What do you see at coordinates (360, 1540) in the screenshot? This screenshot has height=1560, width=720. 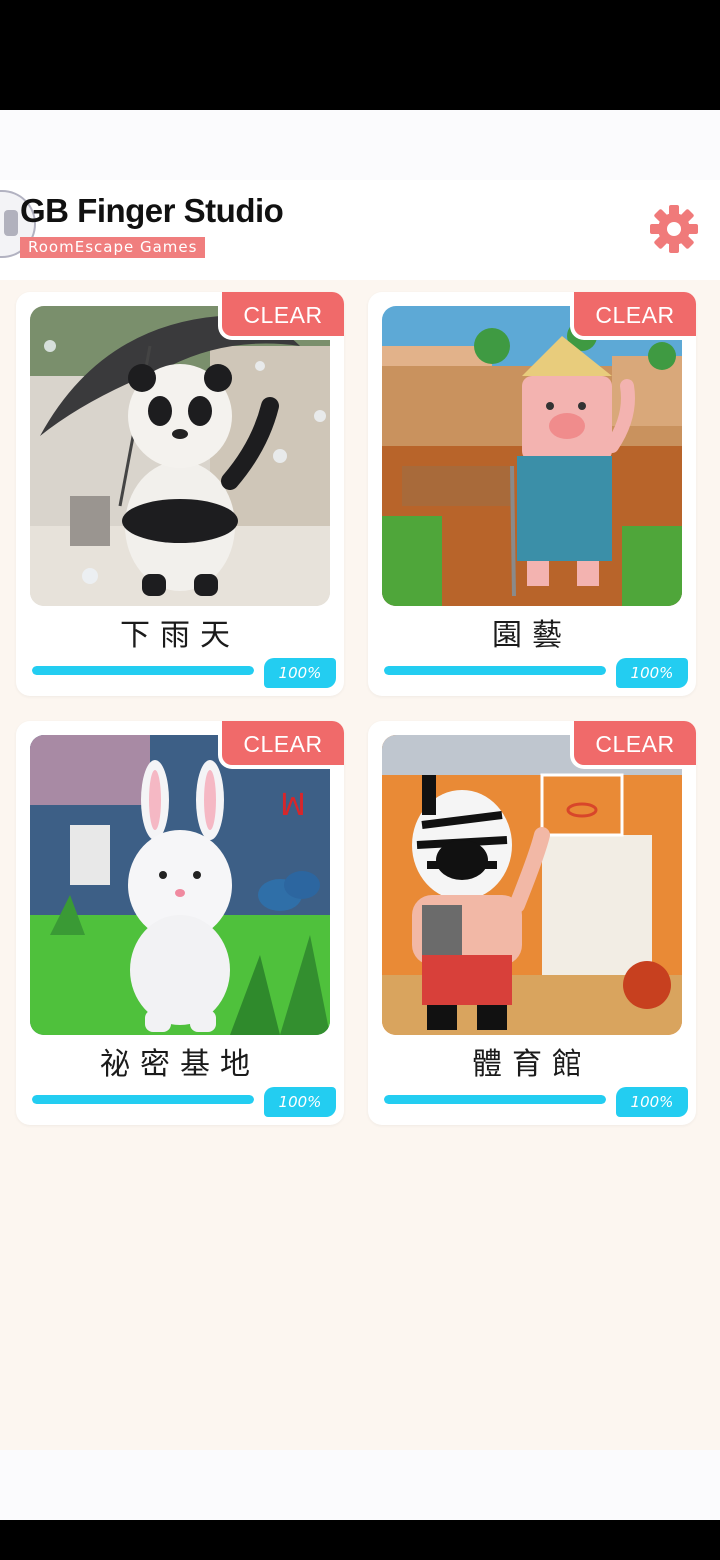 I see `system-nav-bar` at bounding box center [360, 1540].